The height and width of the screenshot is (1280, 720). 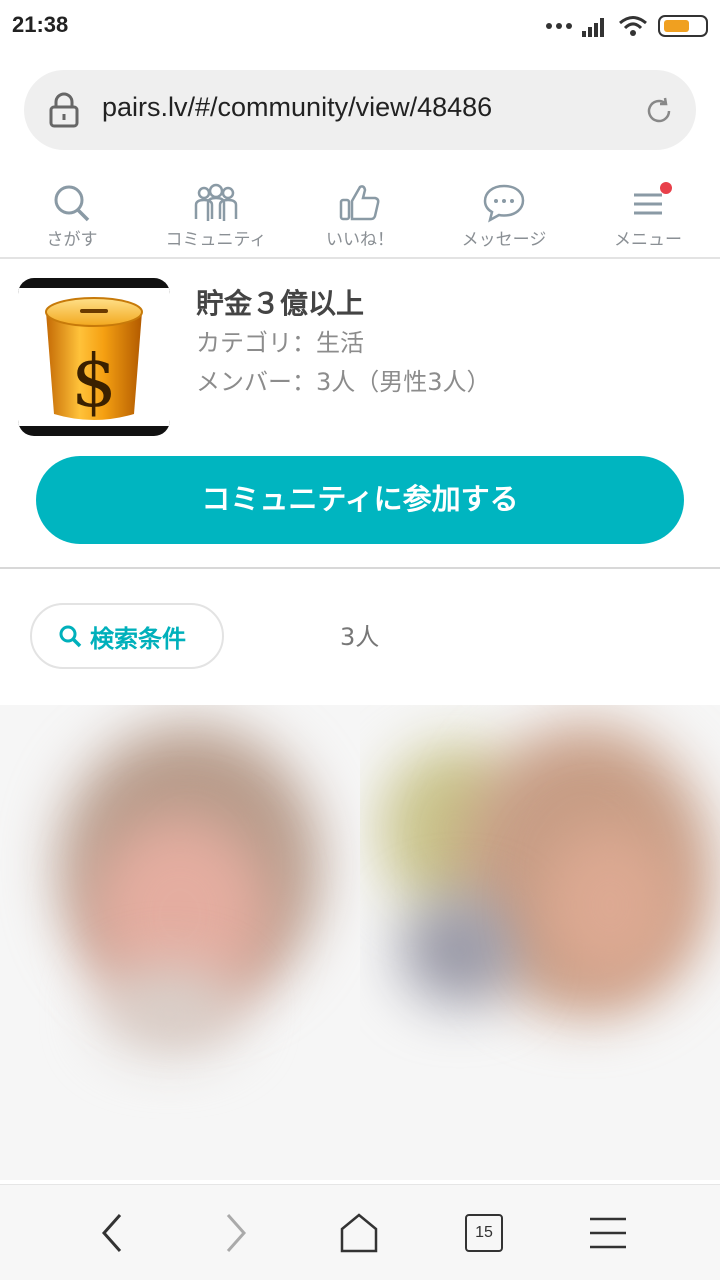 I want to click on nav-label: いいね！, so click(x=360, y=240).